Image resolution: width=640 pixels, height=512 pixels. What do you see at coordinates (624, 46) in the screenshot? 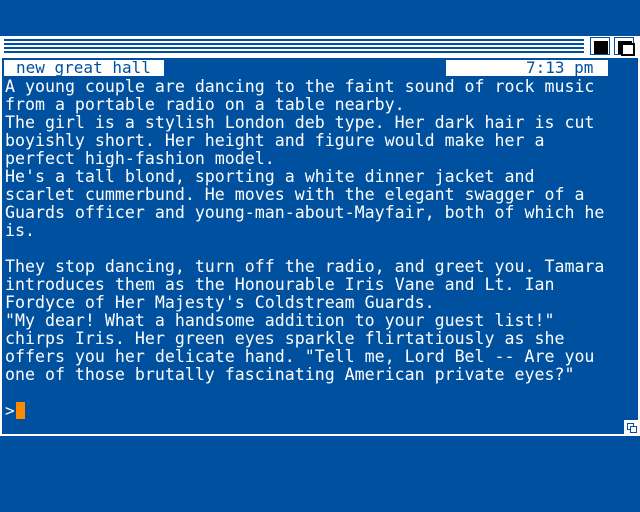
I see `depth-front-icon` at bounding box center [624, 46].